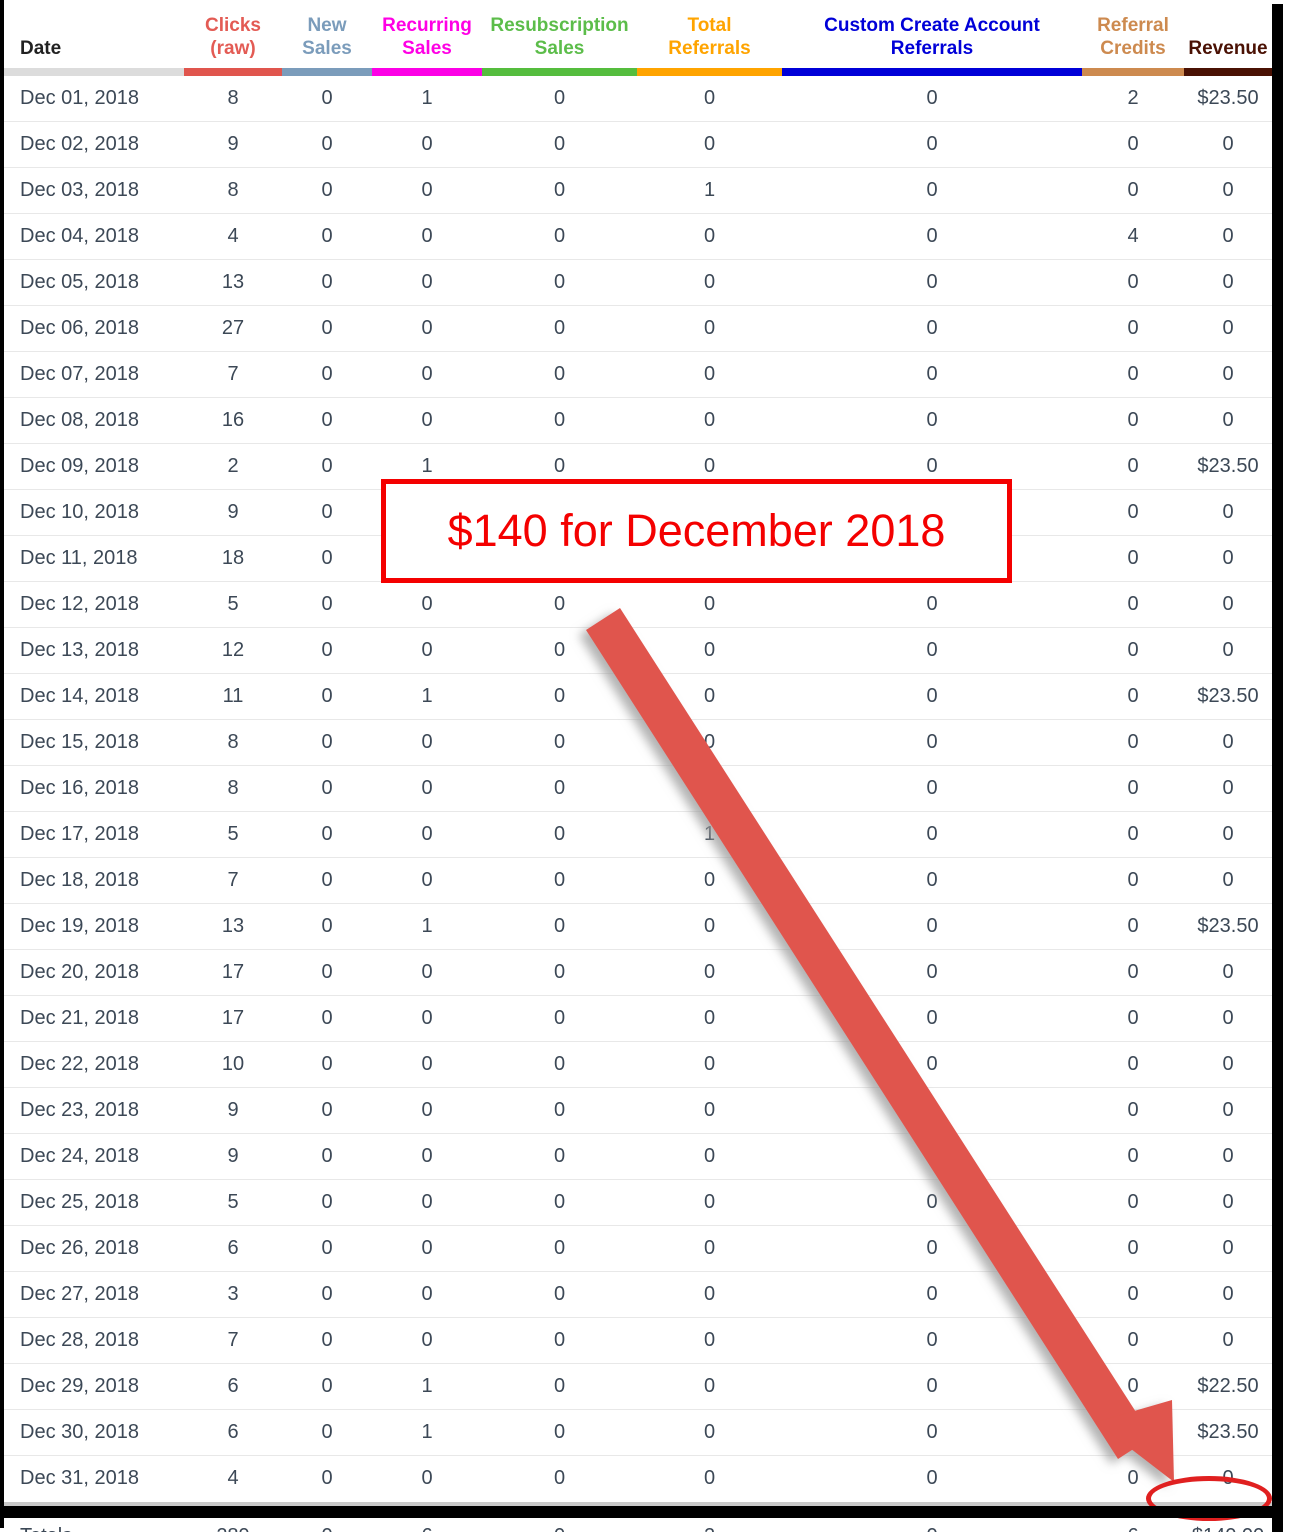  Describe the element at coordinates (94, 34) in the screenshot. I see `column-header-date: Date` at that location.